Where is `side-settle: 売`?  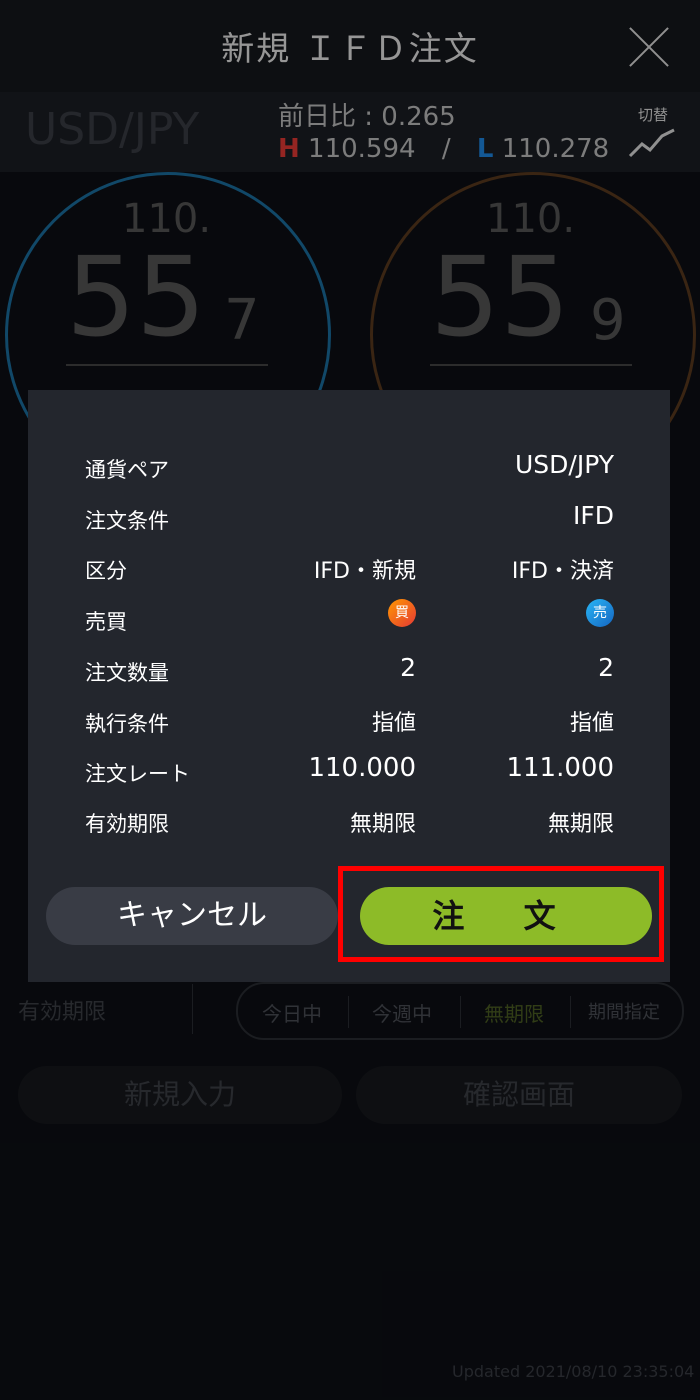 side-settle: 売 is located at coordinates (600, 612).